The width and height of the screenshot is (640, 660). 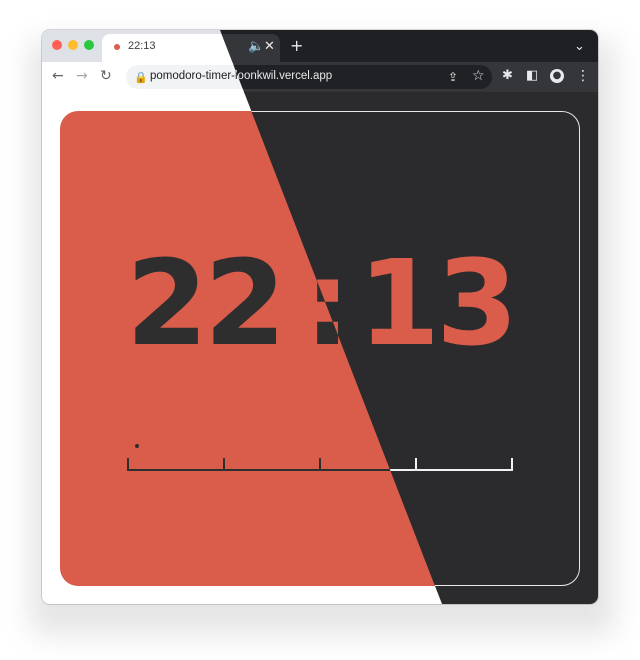 What do you see at coordinates (58, 76) in the screenshot?
I see `back-arrow-icon: ←` at bounding box center [58, 76].